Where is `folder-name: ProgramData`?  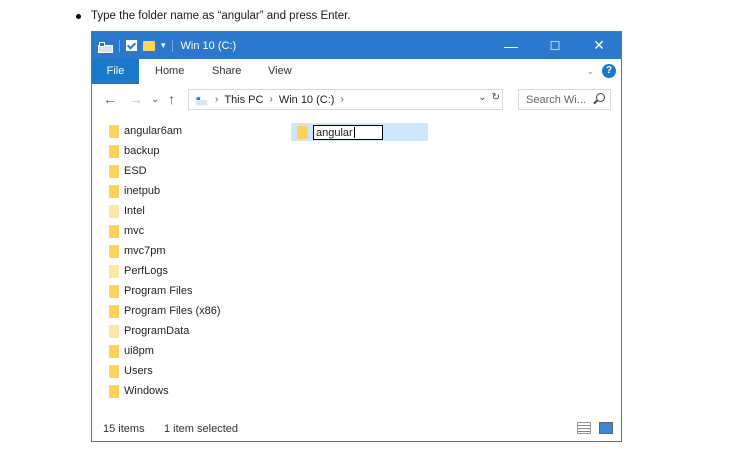 folder-name: ProgramData is located at coordinates (157, 331).